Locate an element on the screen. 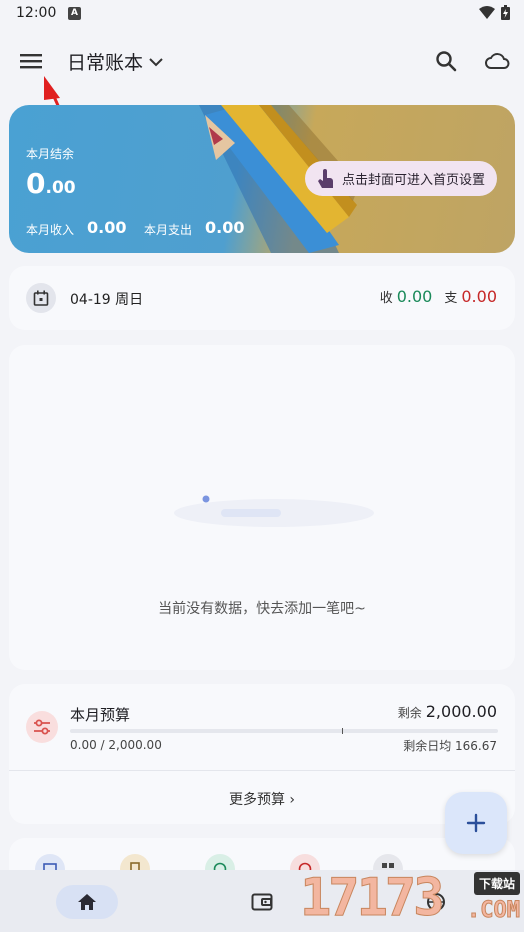 The width and height of the screenshot is (524, 932). menu-button is located at coordinates (31, 61).